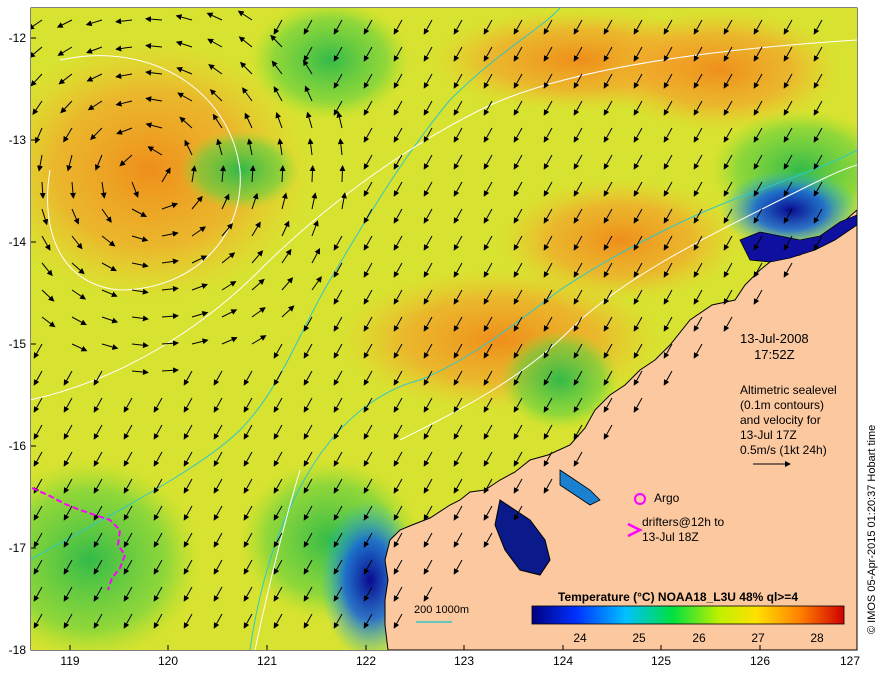 The image size is (880, 680). Describe the element at coordinates (17, 140) in the screenshot. I see `lat-tick: -13` at that location.